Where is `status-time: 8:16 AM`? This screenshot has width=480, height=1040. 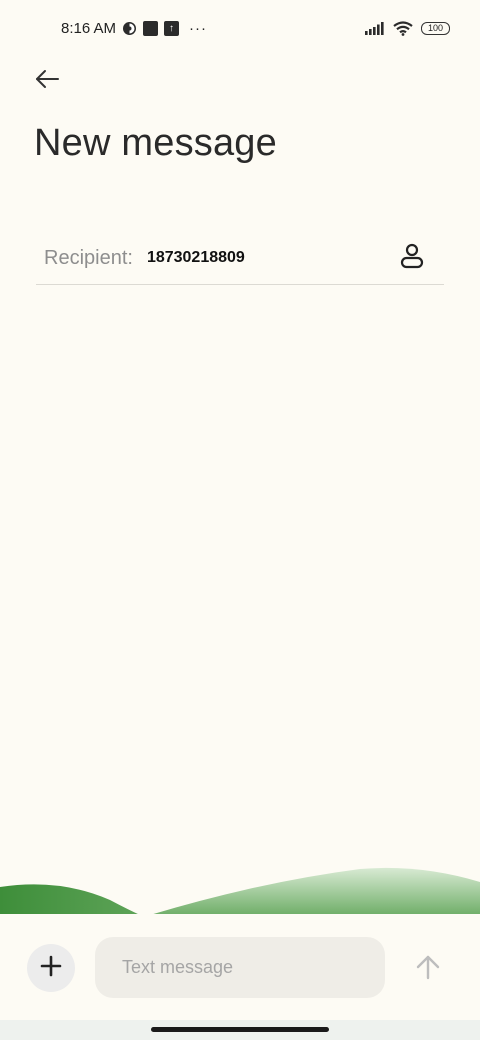 status-time: 8:16 AM is located at coordinates (89, 28).